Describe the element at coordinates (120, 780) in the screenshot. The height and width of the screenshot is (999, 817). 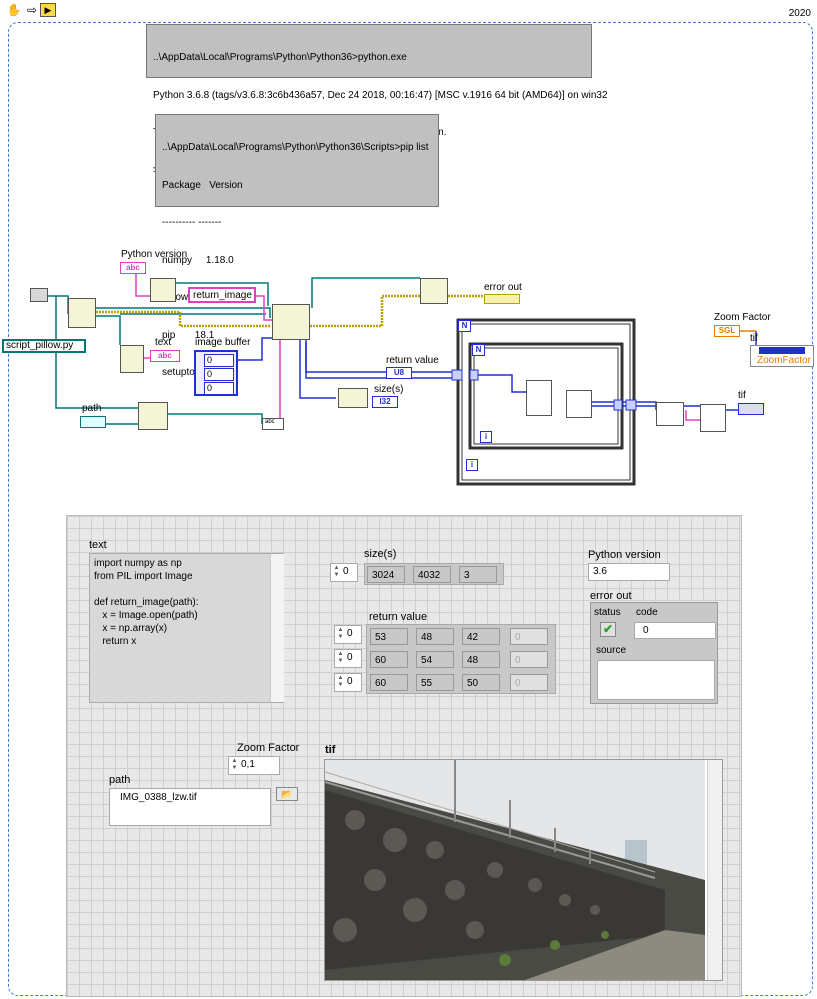
I see `path-control-label: path` at that location.